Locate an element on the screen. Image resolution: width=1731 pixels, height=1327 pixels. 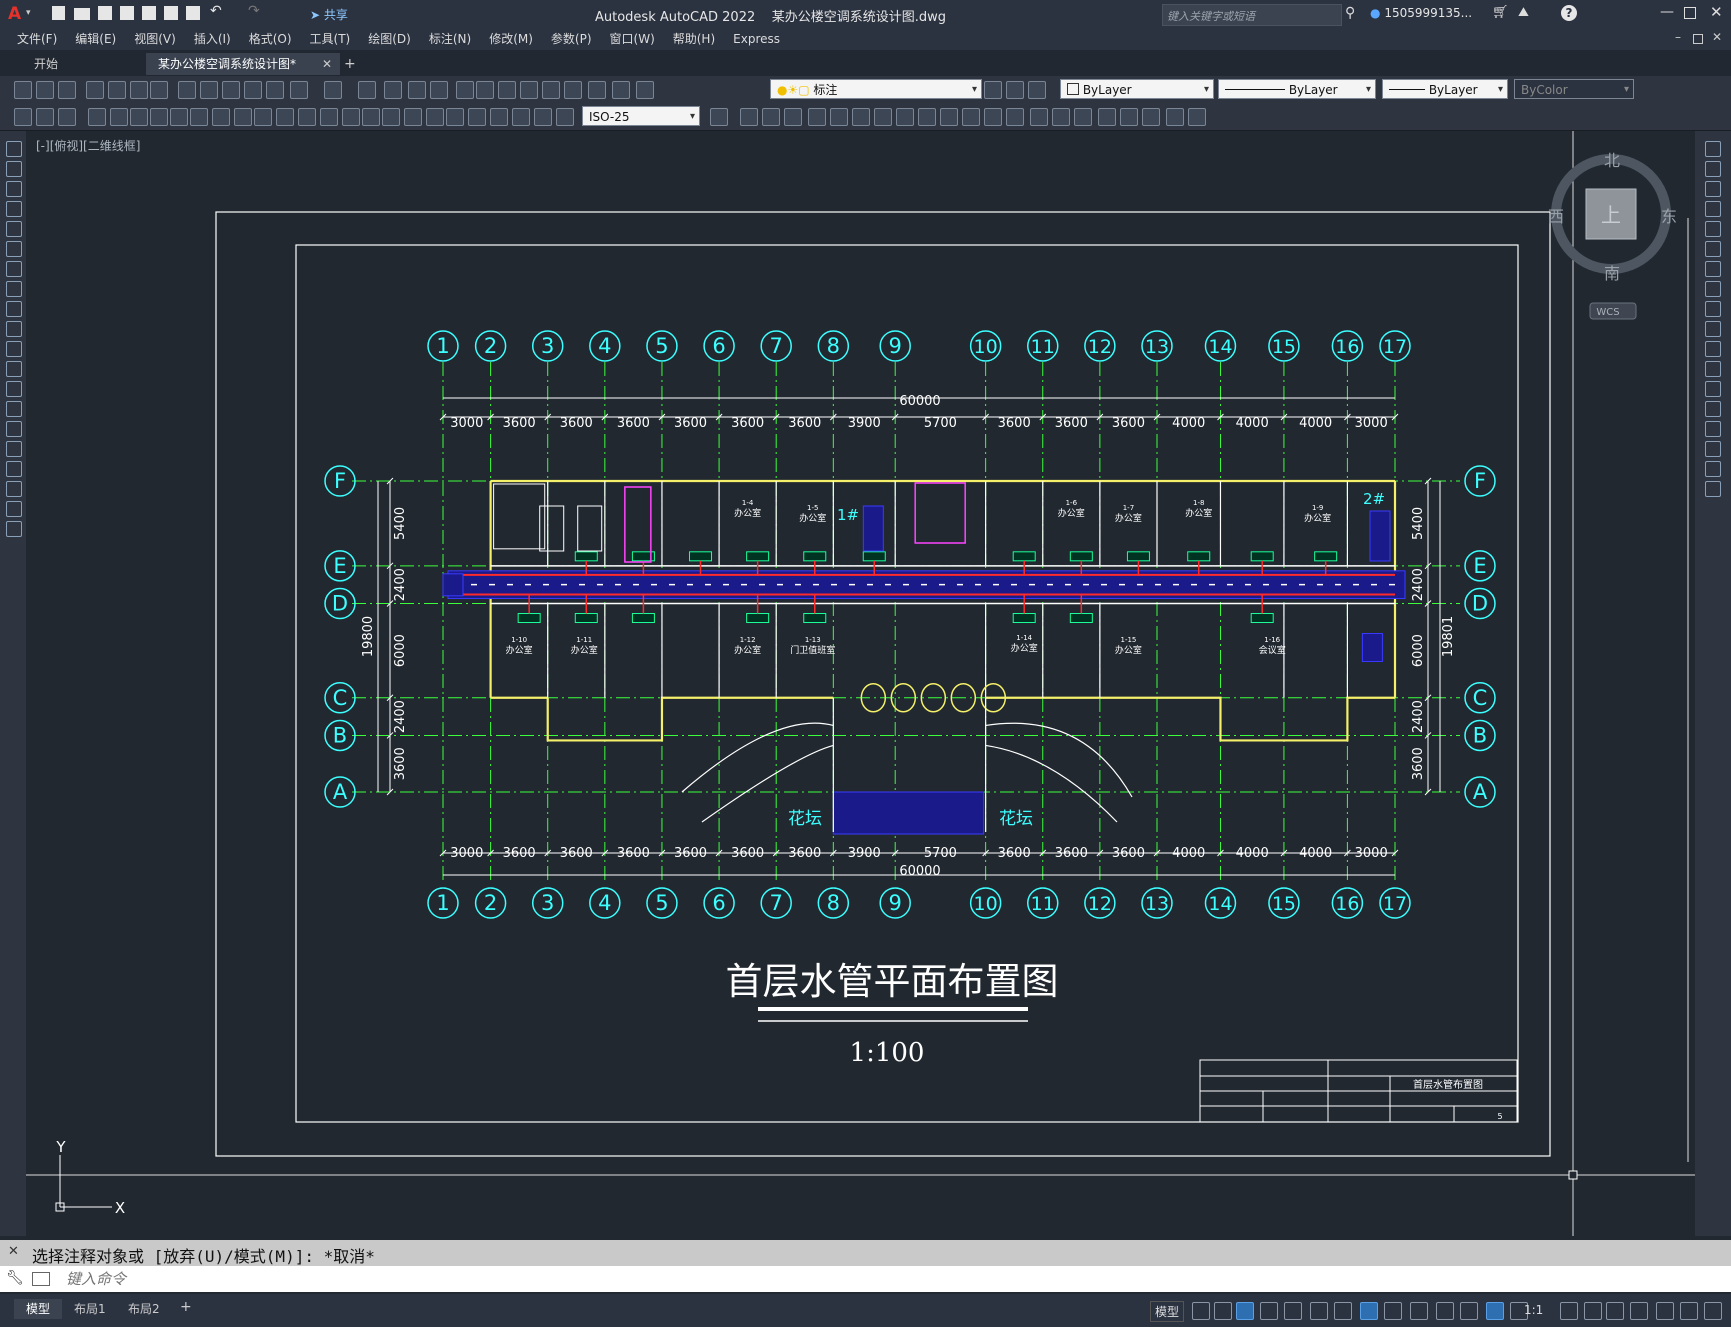
layer-manager-icon is located at coordinates (621, 90).